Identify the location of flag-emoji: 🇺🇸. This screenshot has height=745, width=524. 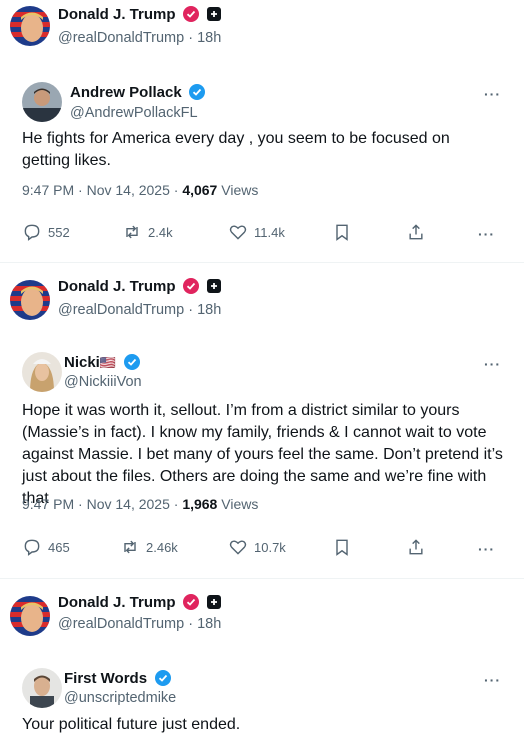
(108, 362).